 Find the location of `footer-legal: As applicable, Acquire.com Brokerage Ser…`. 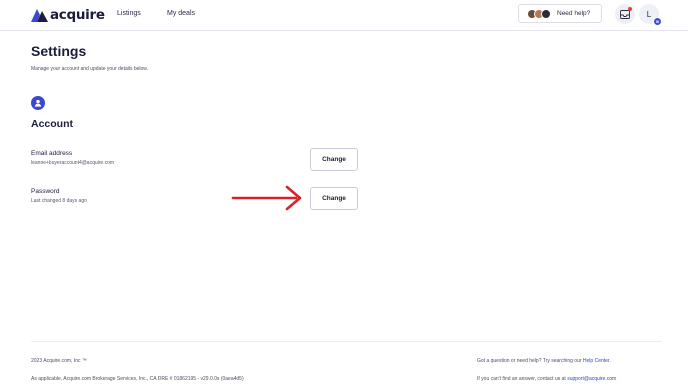

footer-legal: As applicable, Acquire.com Brokerage Ser… is located at coordinates (137, 379).